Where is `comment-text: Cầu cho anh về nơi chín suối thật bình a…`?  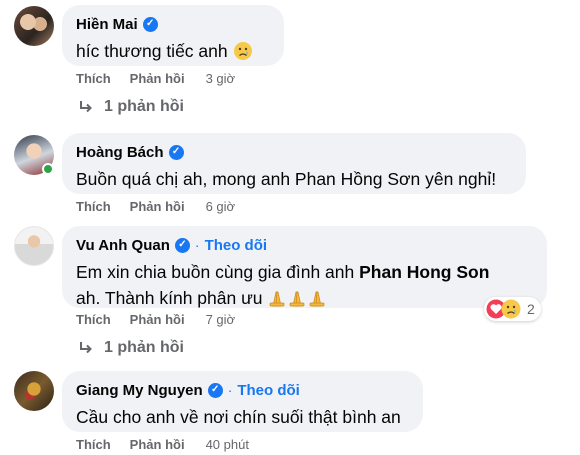 comment-text: Cầu cho anh về nơi chín suối thật bình a… is located at coordinates (238, 417).